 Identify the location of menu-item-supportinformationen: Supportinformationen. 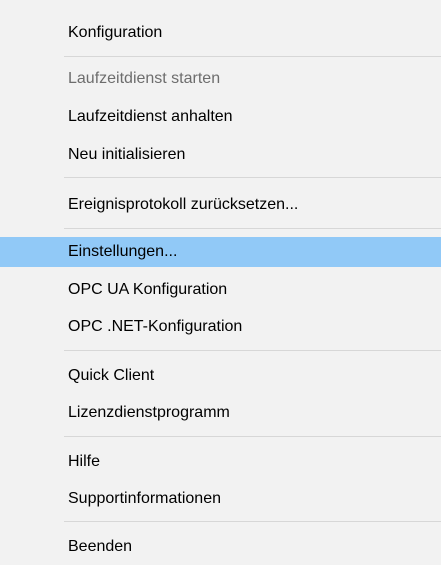
(220, 499).